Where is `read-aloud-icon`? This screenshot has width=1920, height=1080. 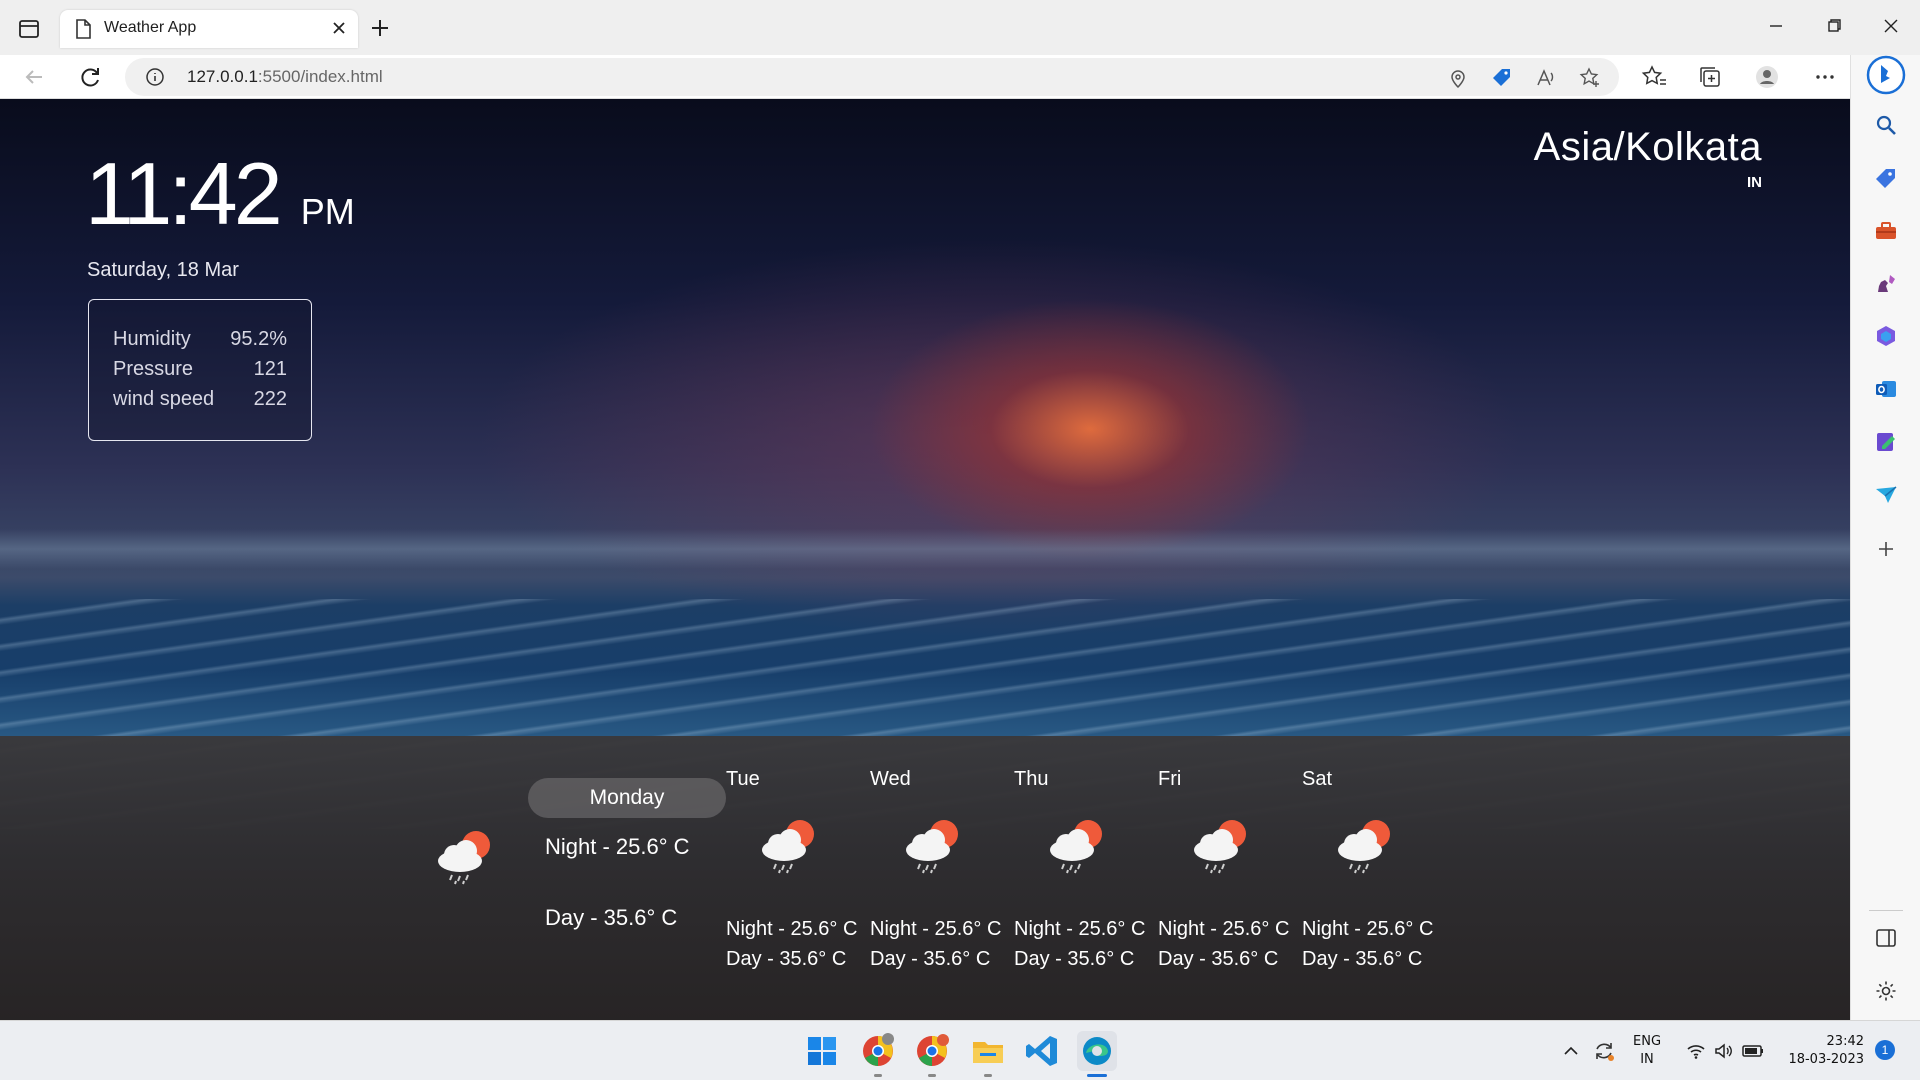
read-aloud-icon is located at coordinates (1546, 78).